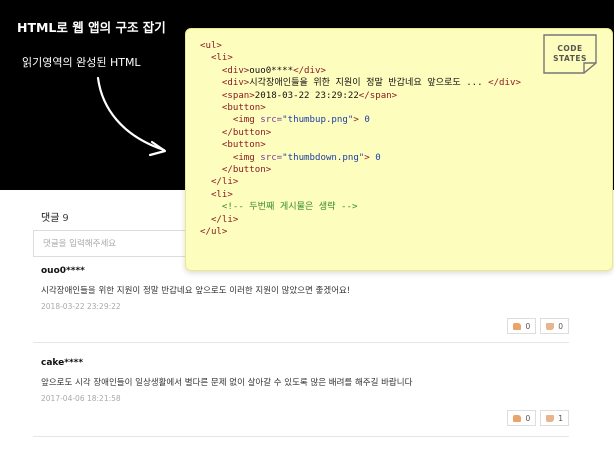 This screenshot has height=456, width=614. What do you see at coordinates (50, 218) in the screenshot?
I see `comment-count-label: 댓글` at bounding box center [50, 218].